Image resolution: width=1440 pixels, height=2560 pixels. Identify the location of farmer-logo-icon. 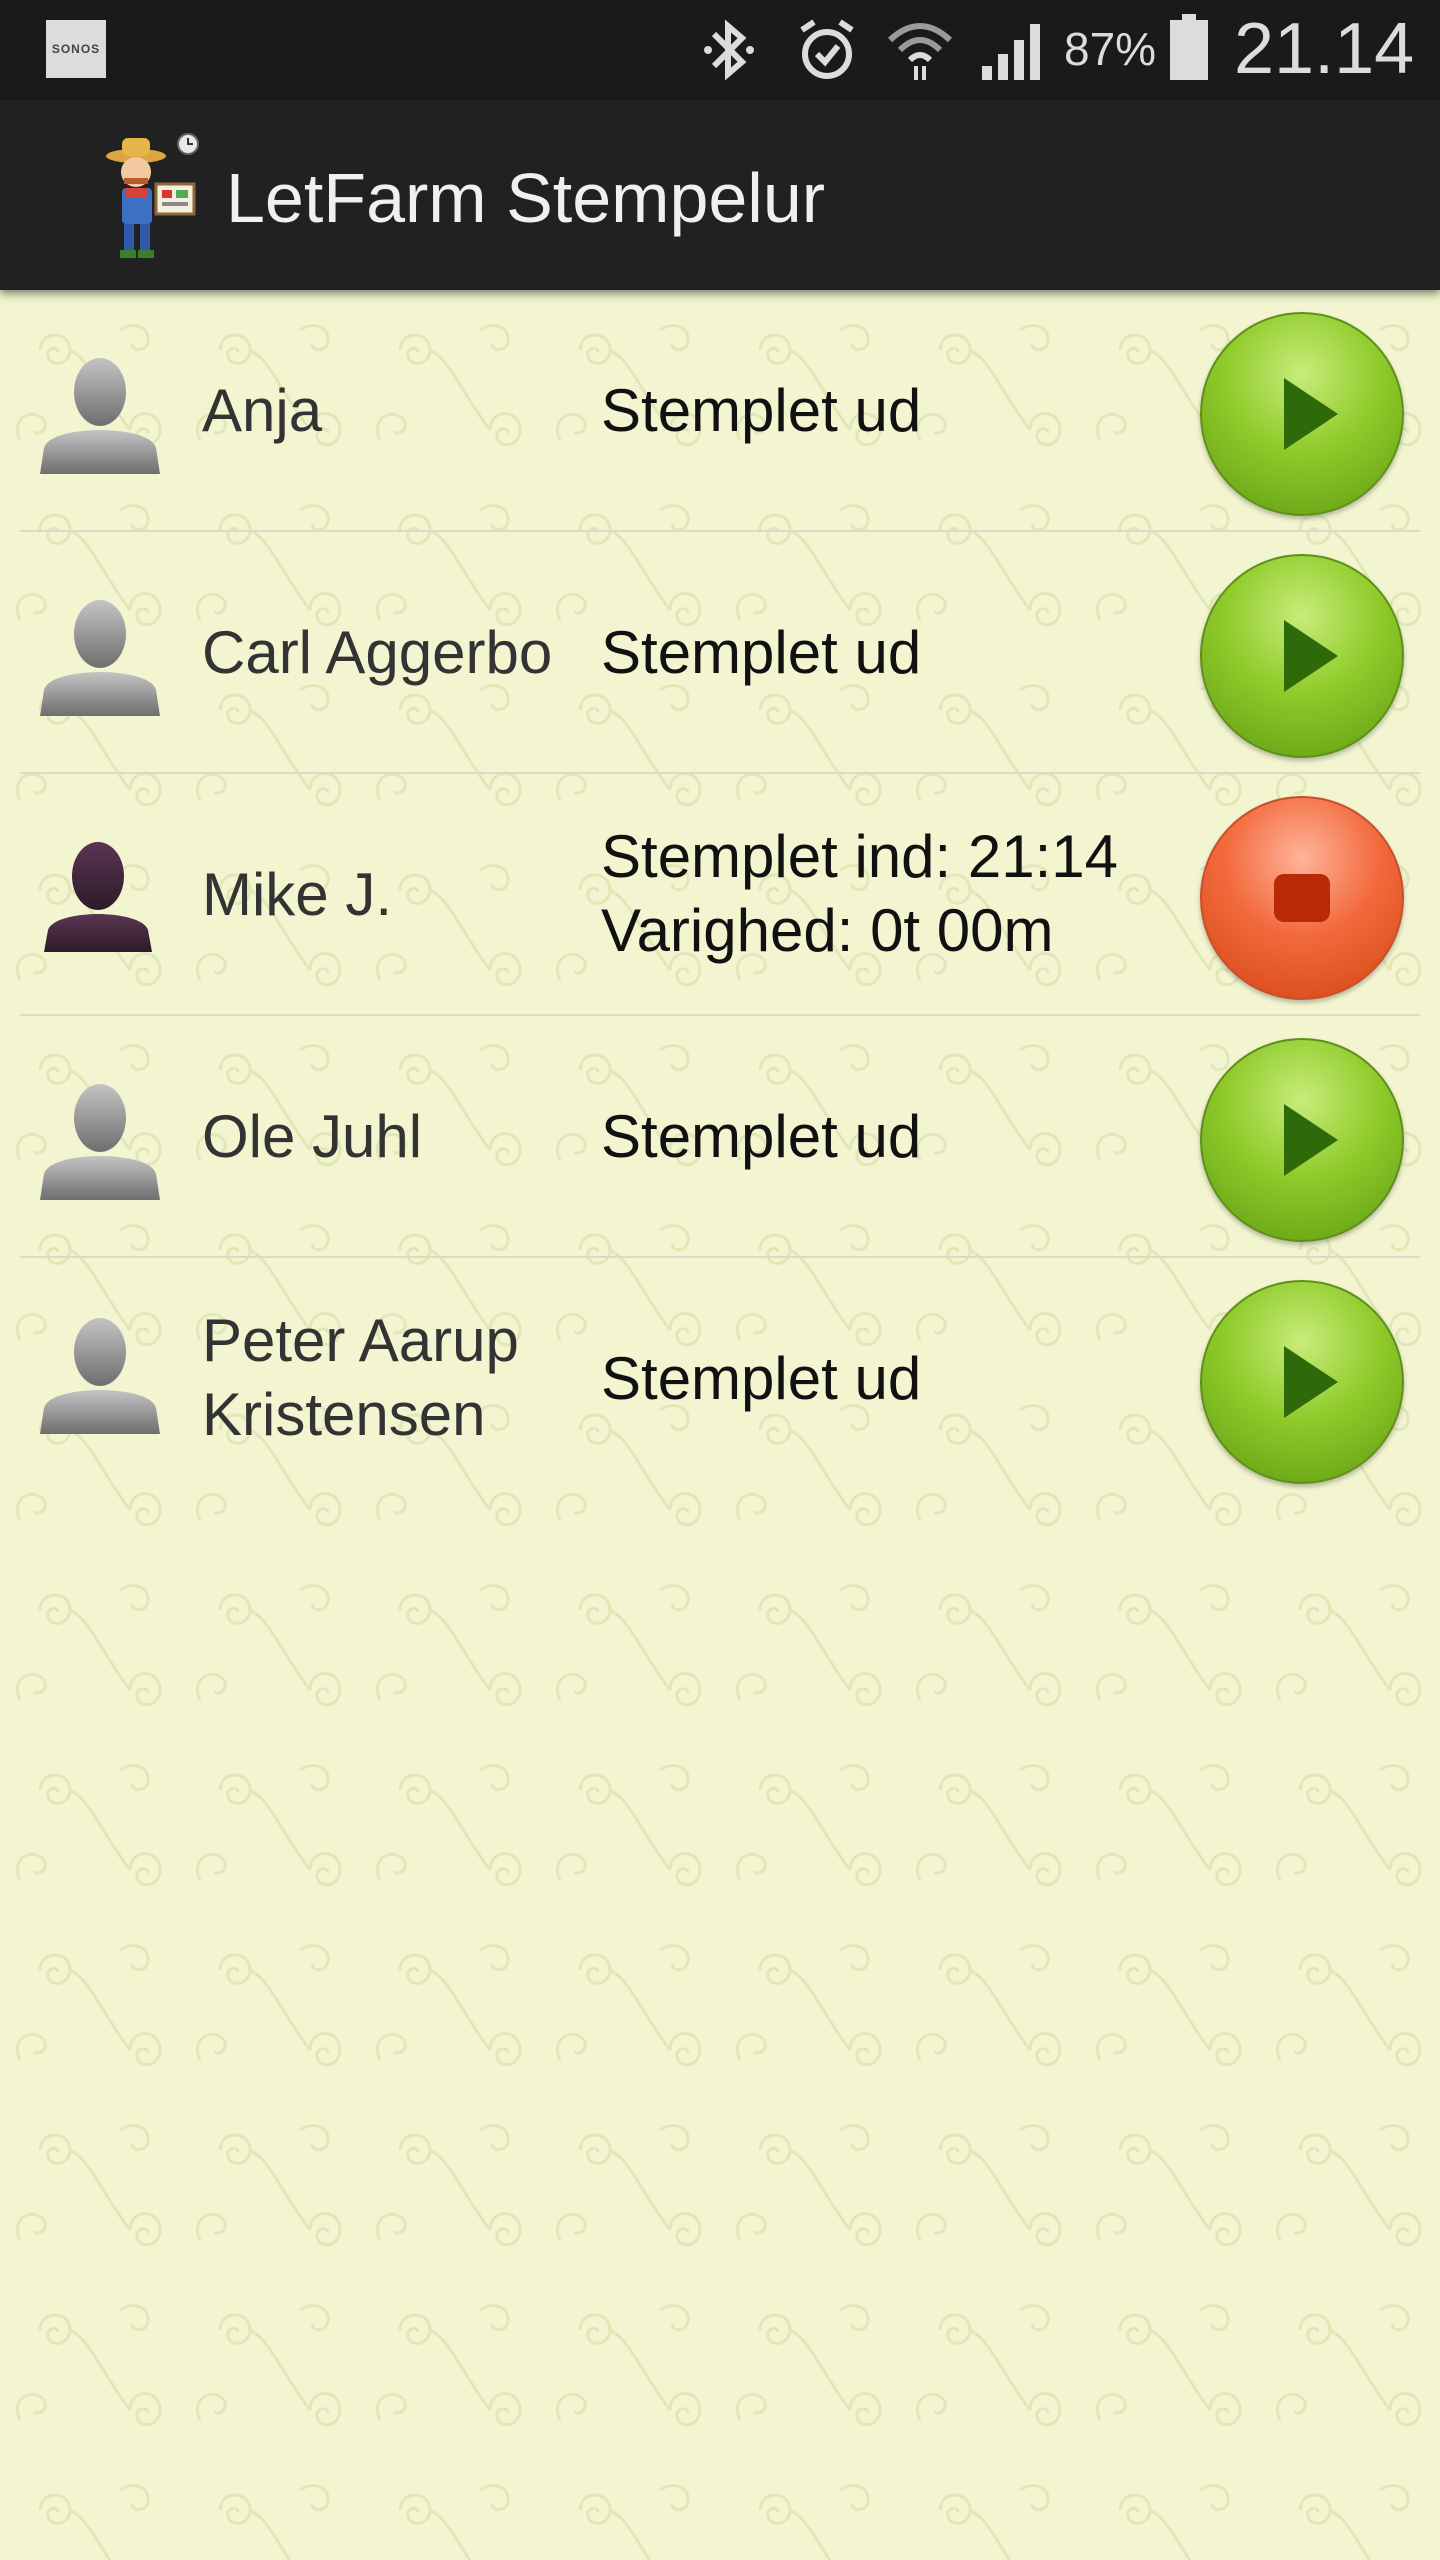
(152, 195).